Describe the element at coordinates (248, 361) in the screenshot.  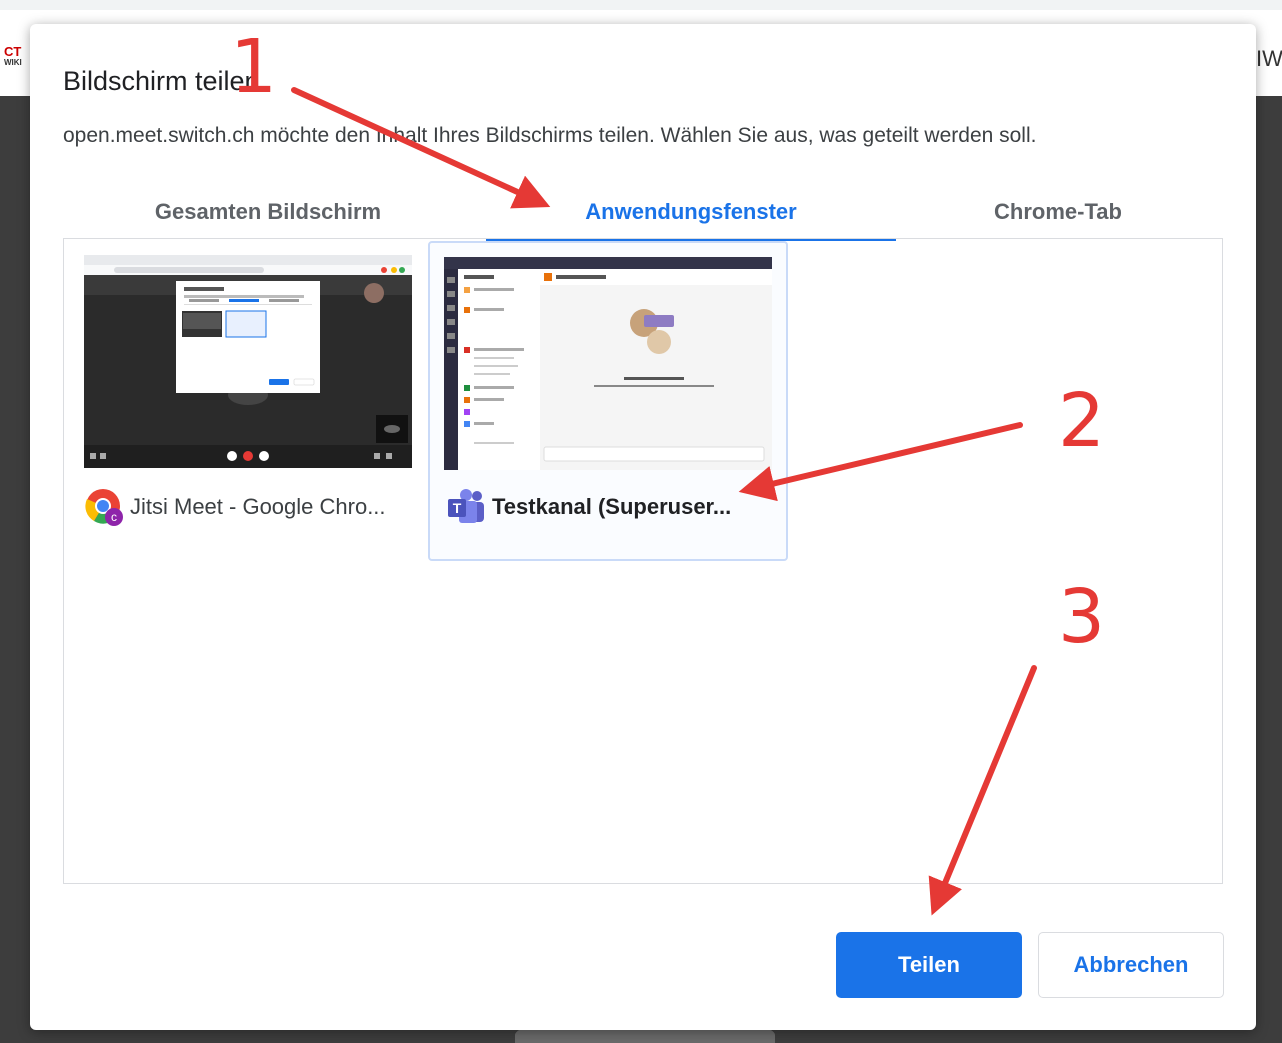
I see `window-thumbnail-jitsi` at that location.